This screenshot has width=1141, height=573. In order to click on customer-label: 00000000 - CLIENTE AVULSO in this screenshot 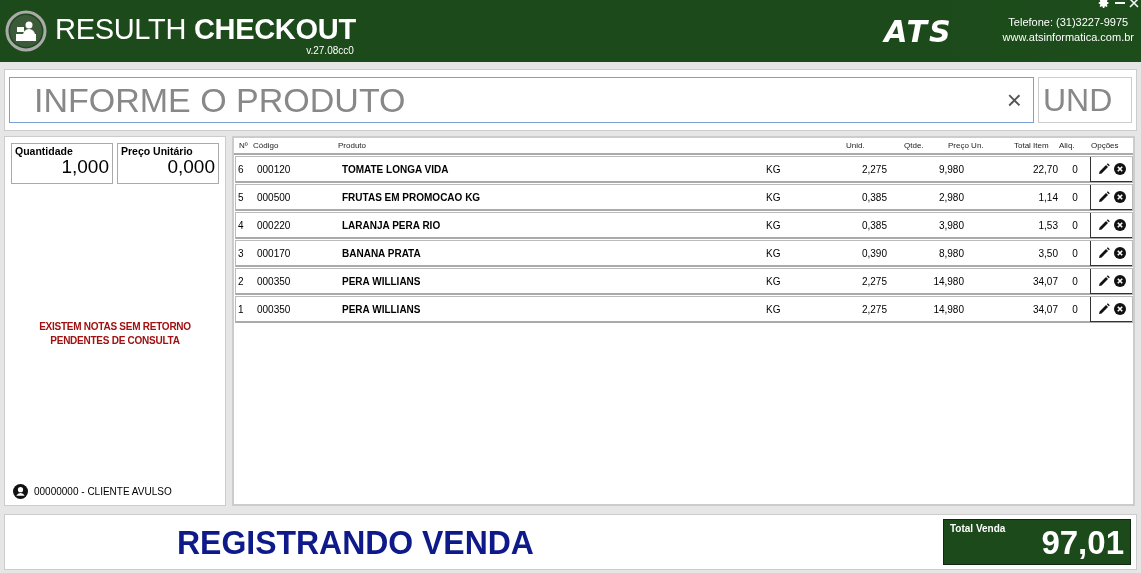, I will do `click(103, 491)`.